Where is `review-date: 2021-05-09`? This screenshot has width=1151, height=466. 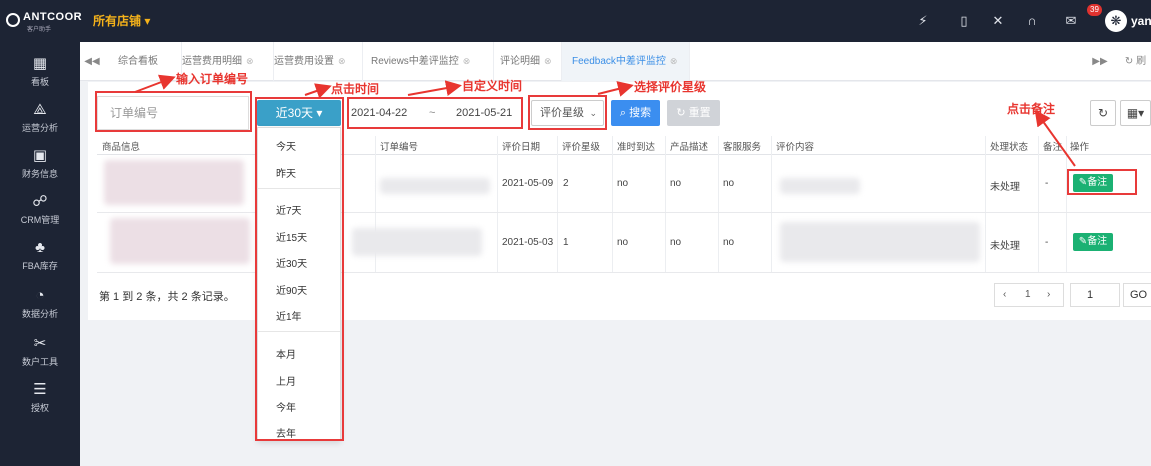
review-date: 2021-05-09 is located at coordinates (528, 183).